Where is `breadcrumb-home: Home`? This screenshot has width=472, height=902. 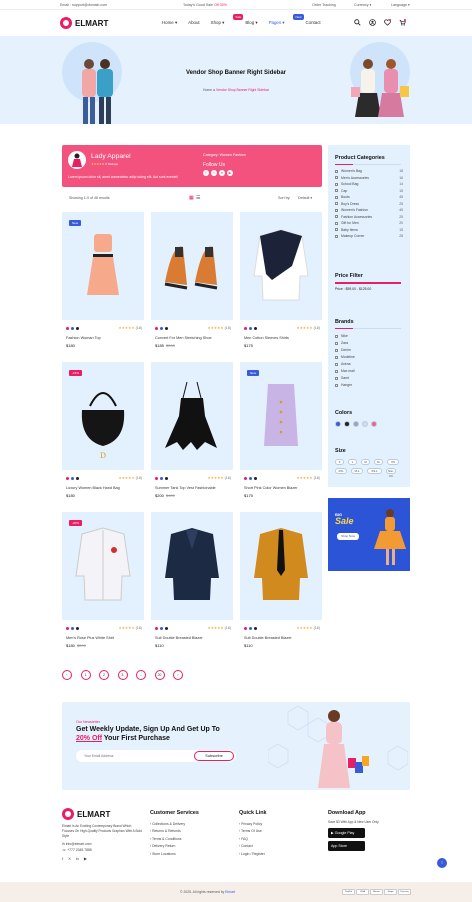
breadcrumb-home: Home is located at coordinates (207, 90).